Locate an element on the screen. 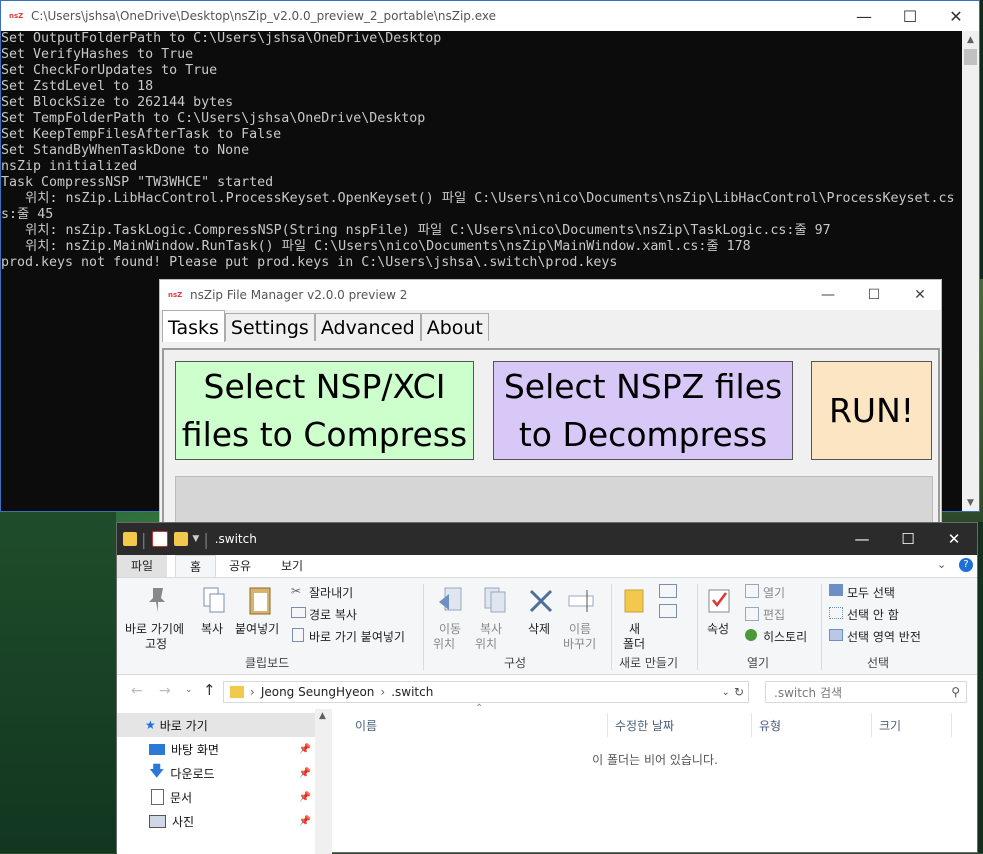 This screenshot has height=854, width=983. file-list: ⌃ 이름 수정한 날짜 유형 크기 이 폴더는 비어 있습니다. is located at coordinates (655, 778).